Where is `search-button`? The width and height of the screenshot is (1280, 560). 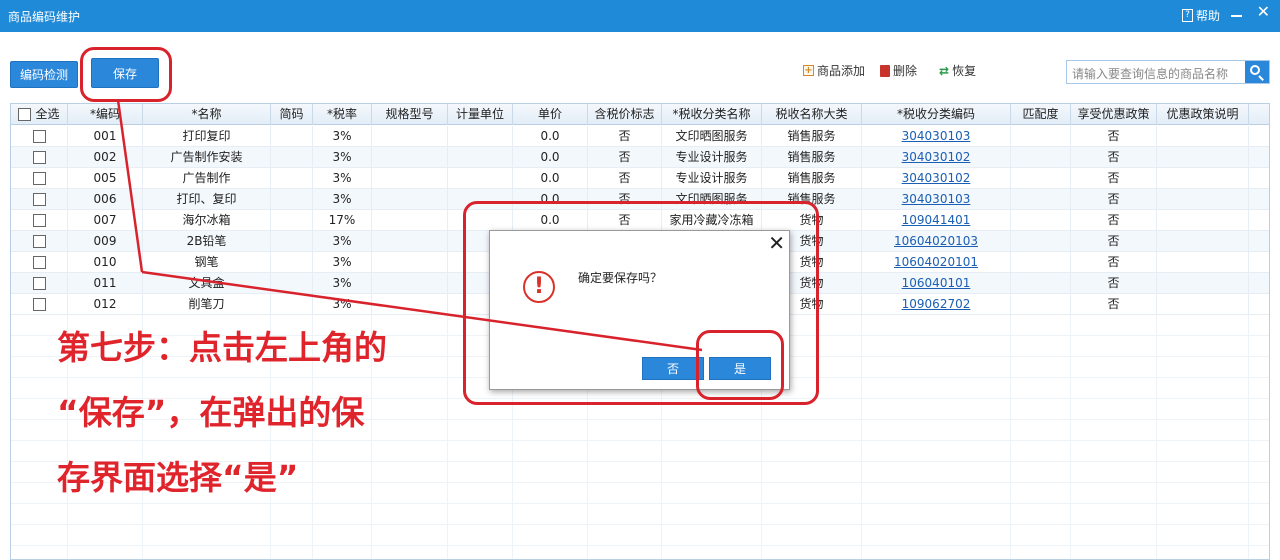 search-button is located at coordinates (1257, 72).